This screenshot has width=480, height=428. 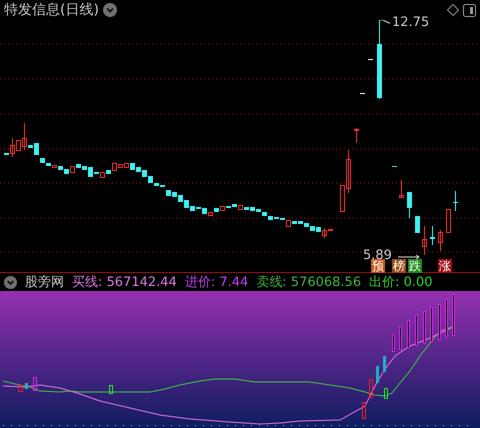 I want to click on indicator-value: 进价: 7.44, so click(x=216, y=283).